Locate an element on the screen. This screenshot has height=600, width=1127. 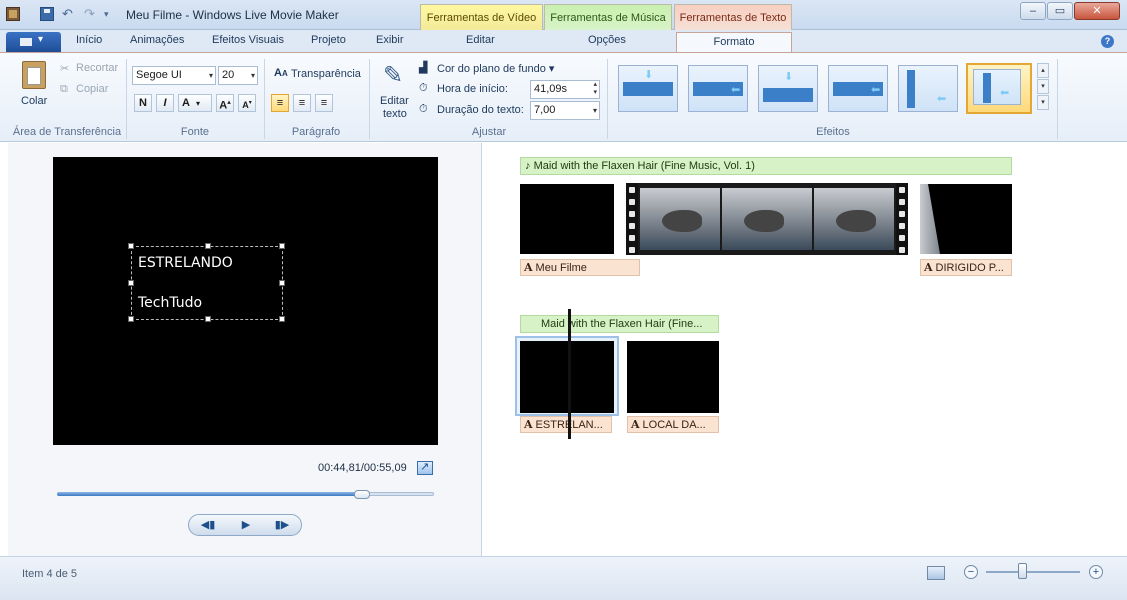
maximize-button: ▭ is located at coordinates (1060, 11).